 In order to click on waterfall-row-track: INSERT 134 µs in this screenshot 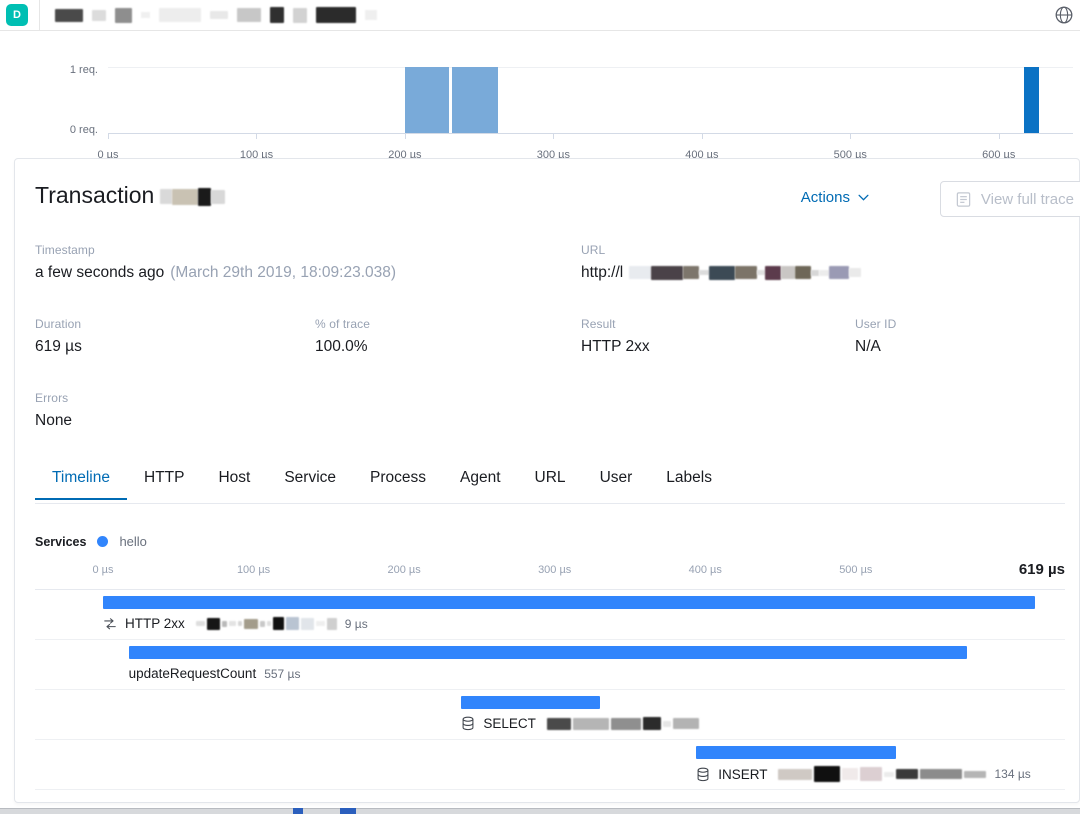, I will do `click(569, 764)`.